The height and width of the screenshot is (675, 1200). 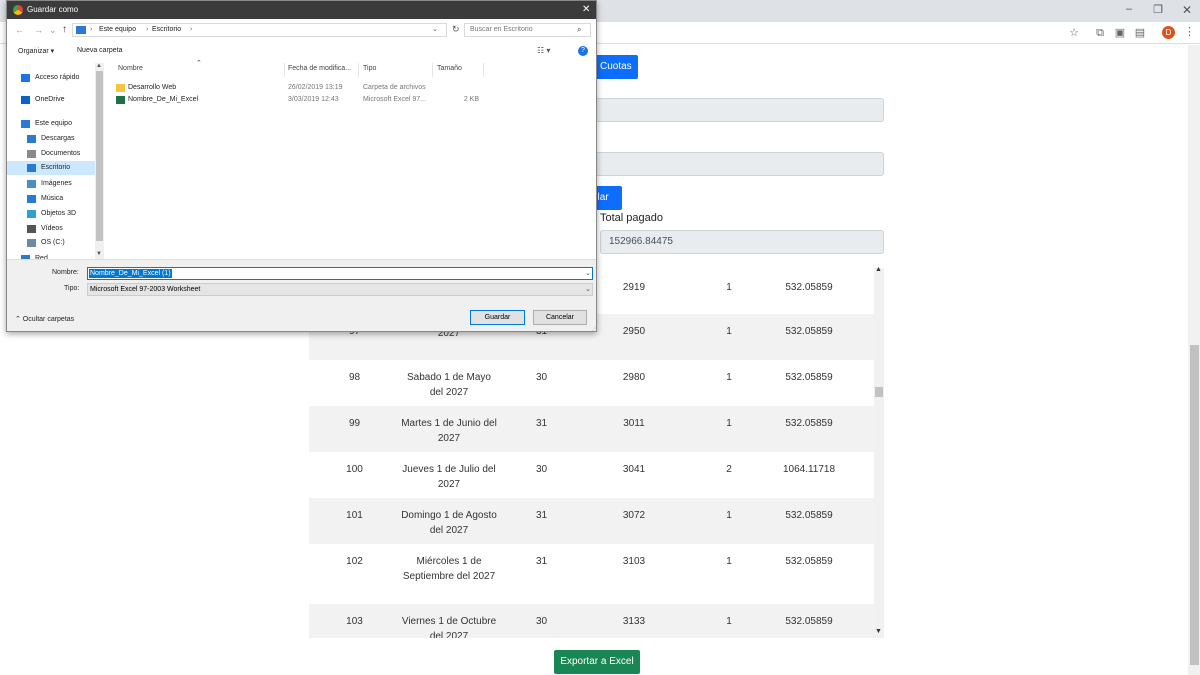 What do you see at coordinates (354, 515) in the screenshot?
I see `table-cell-n: 101` at bounding box center [354, 515].